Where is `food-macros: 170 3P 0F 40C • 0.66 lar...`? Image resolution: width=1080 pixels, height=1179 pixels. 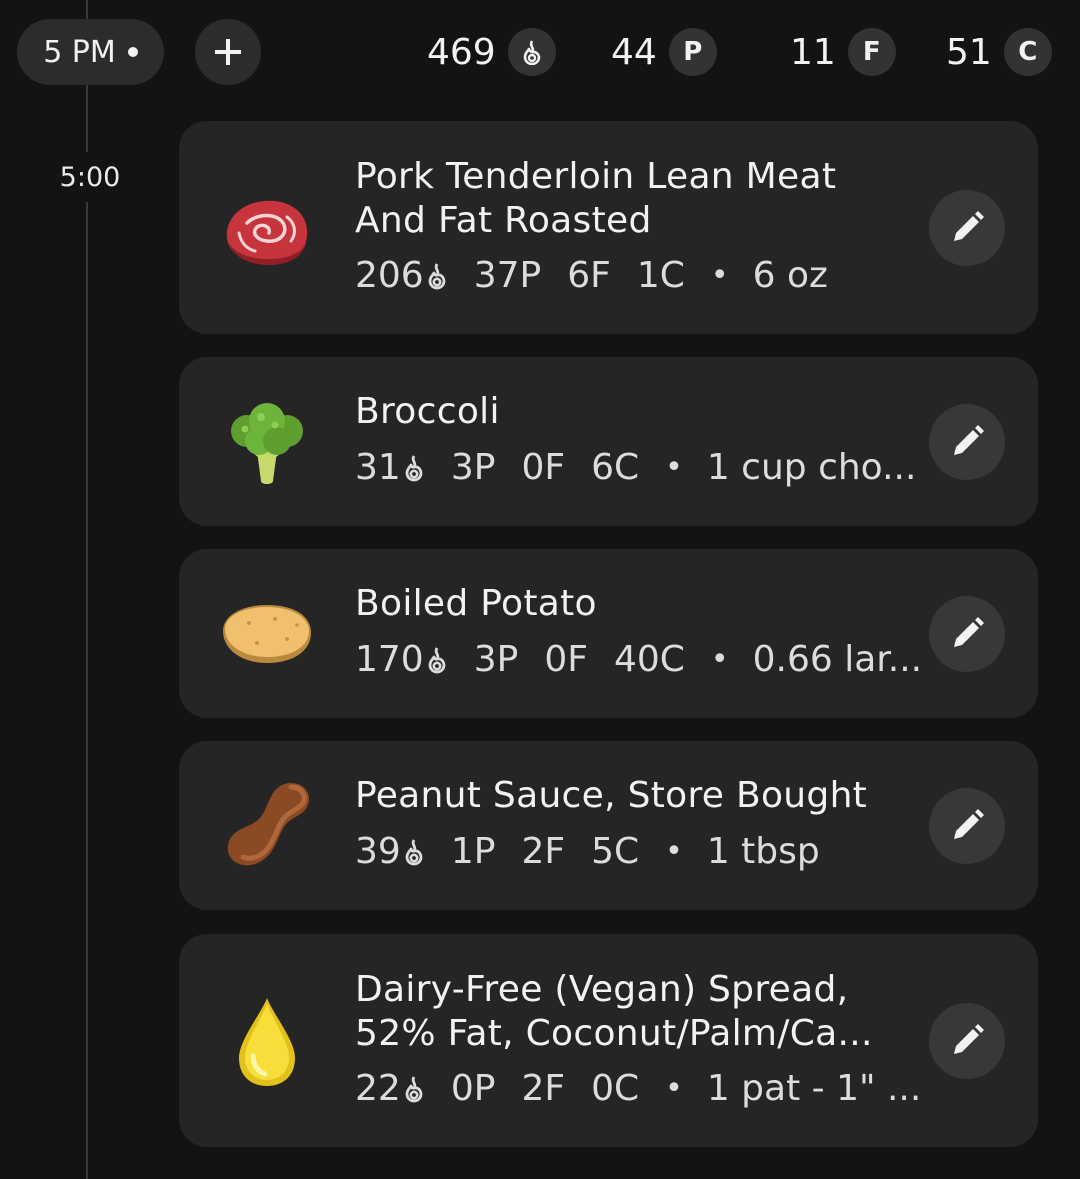 food-macros: 170 3P 0F 40C • 0.66 lar... is located at coordinates (638, 660).